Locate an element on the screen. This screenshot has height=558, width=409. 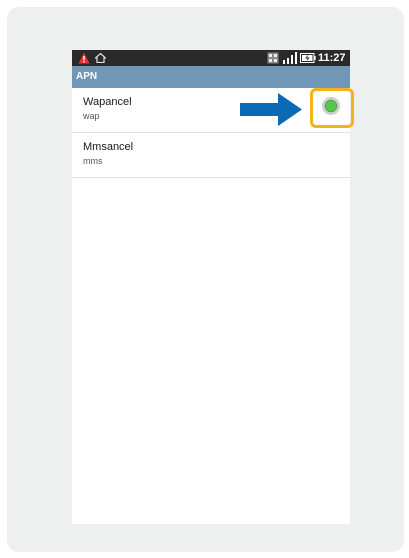
signal-icon is located at coordinates (290, 58).